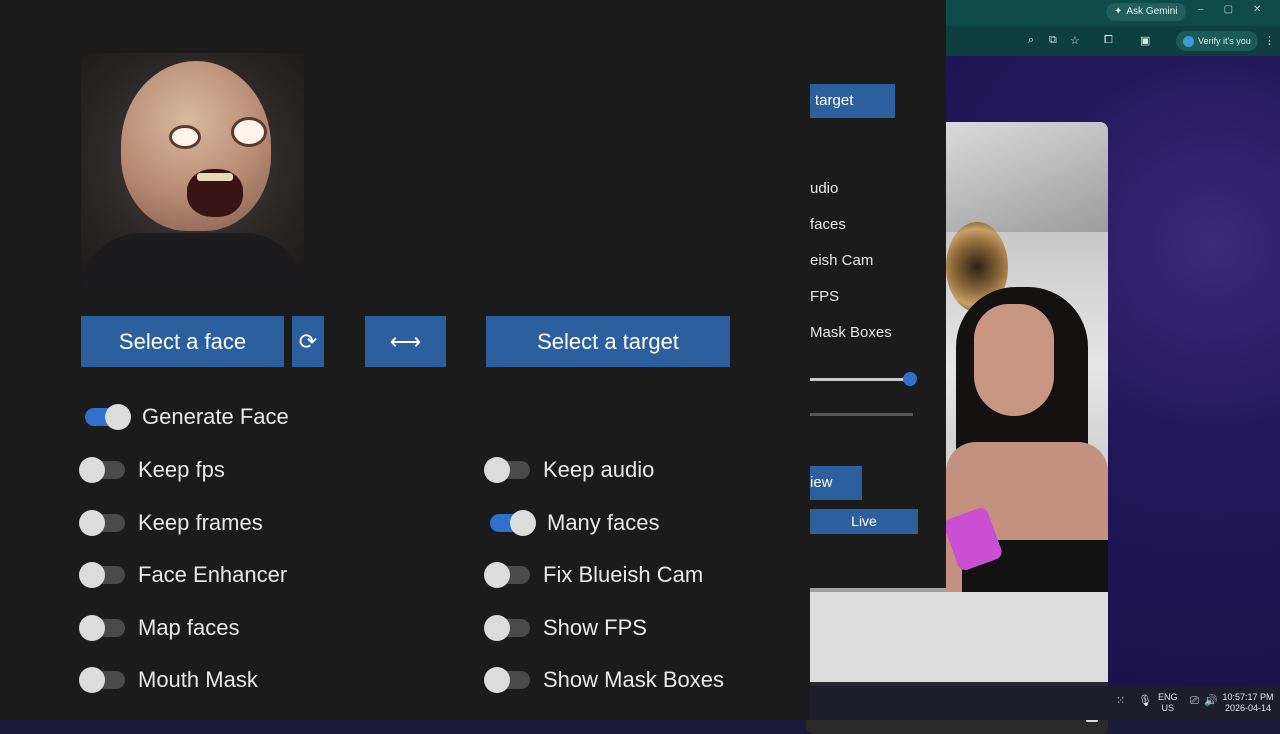 The height and width of the screenshot is (734, 1280). I want to click on gemini-icon: ✦, so click(1118, 11).